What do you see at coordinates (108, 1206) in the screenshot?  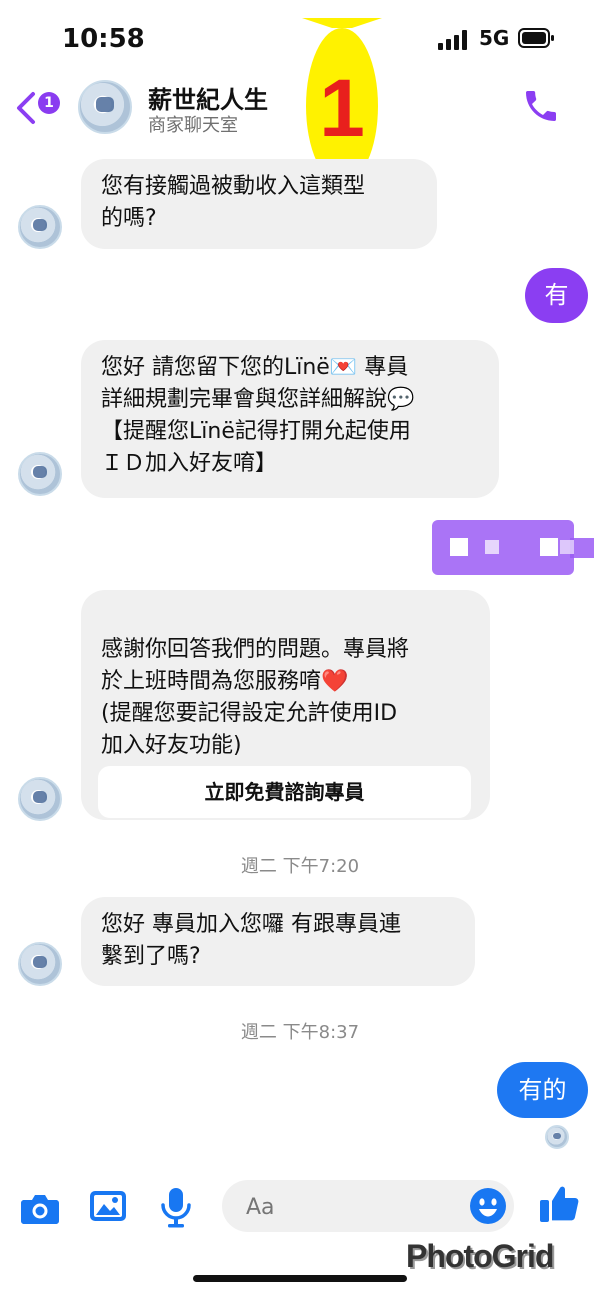 I see `image-icon` at bounding box center [108, 1206].